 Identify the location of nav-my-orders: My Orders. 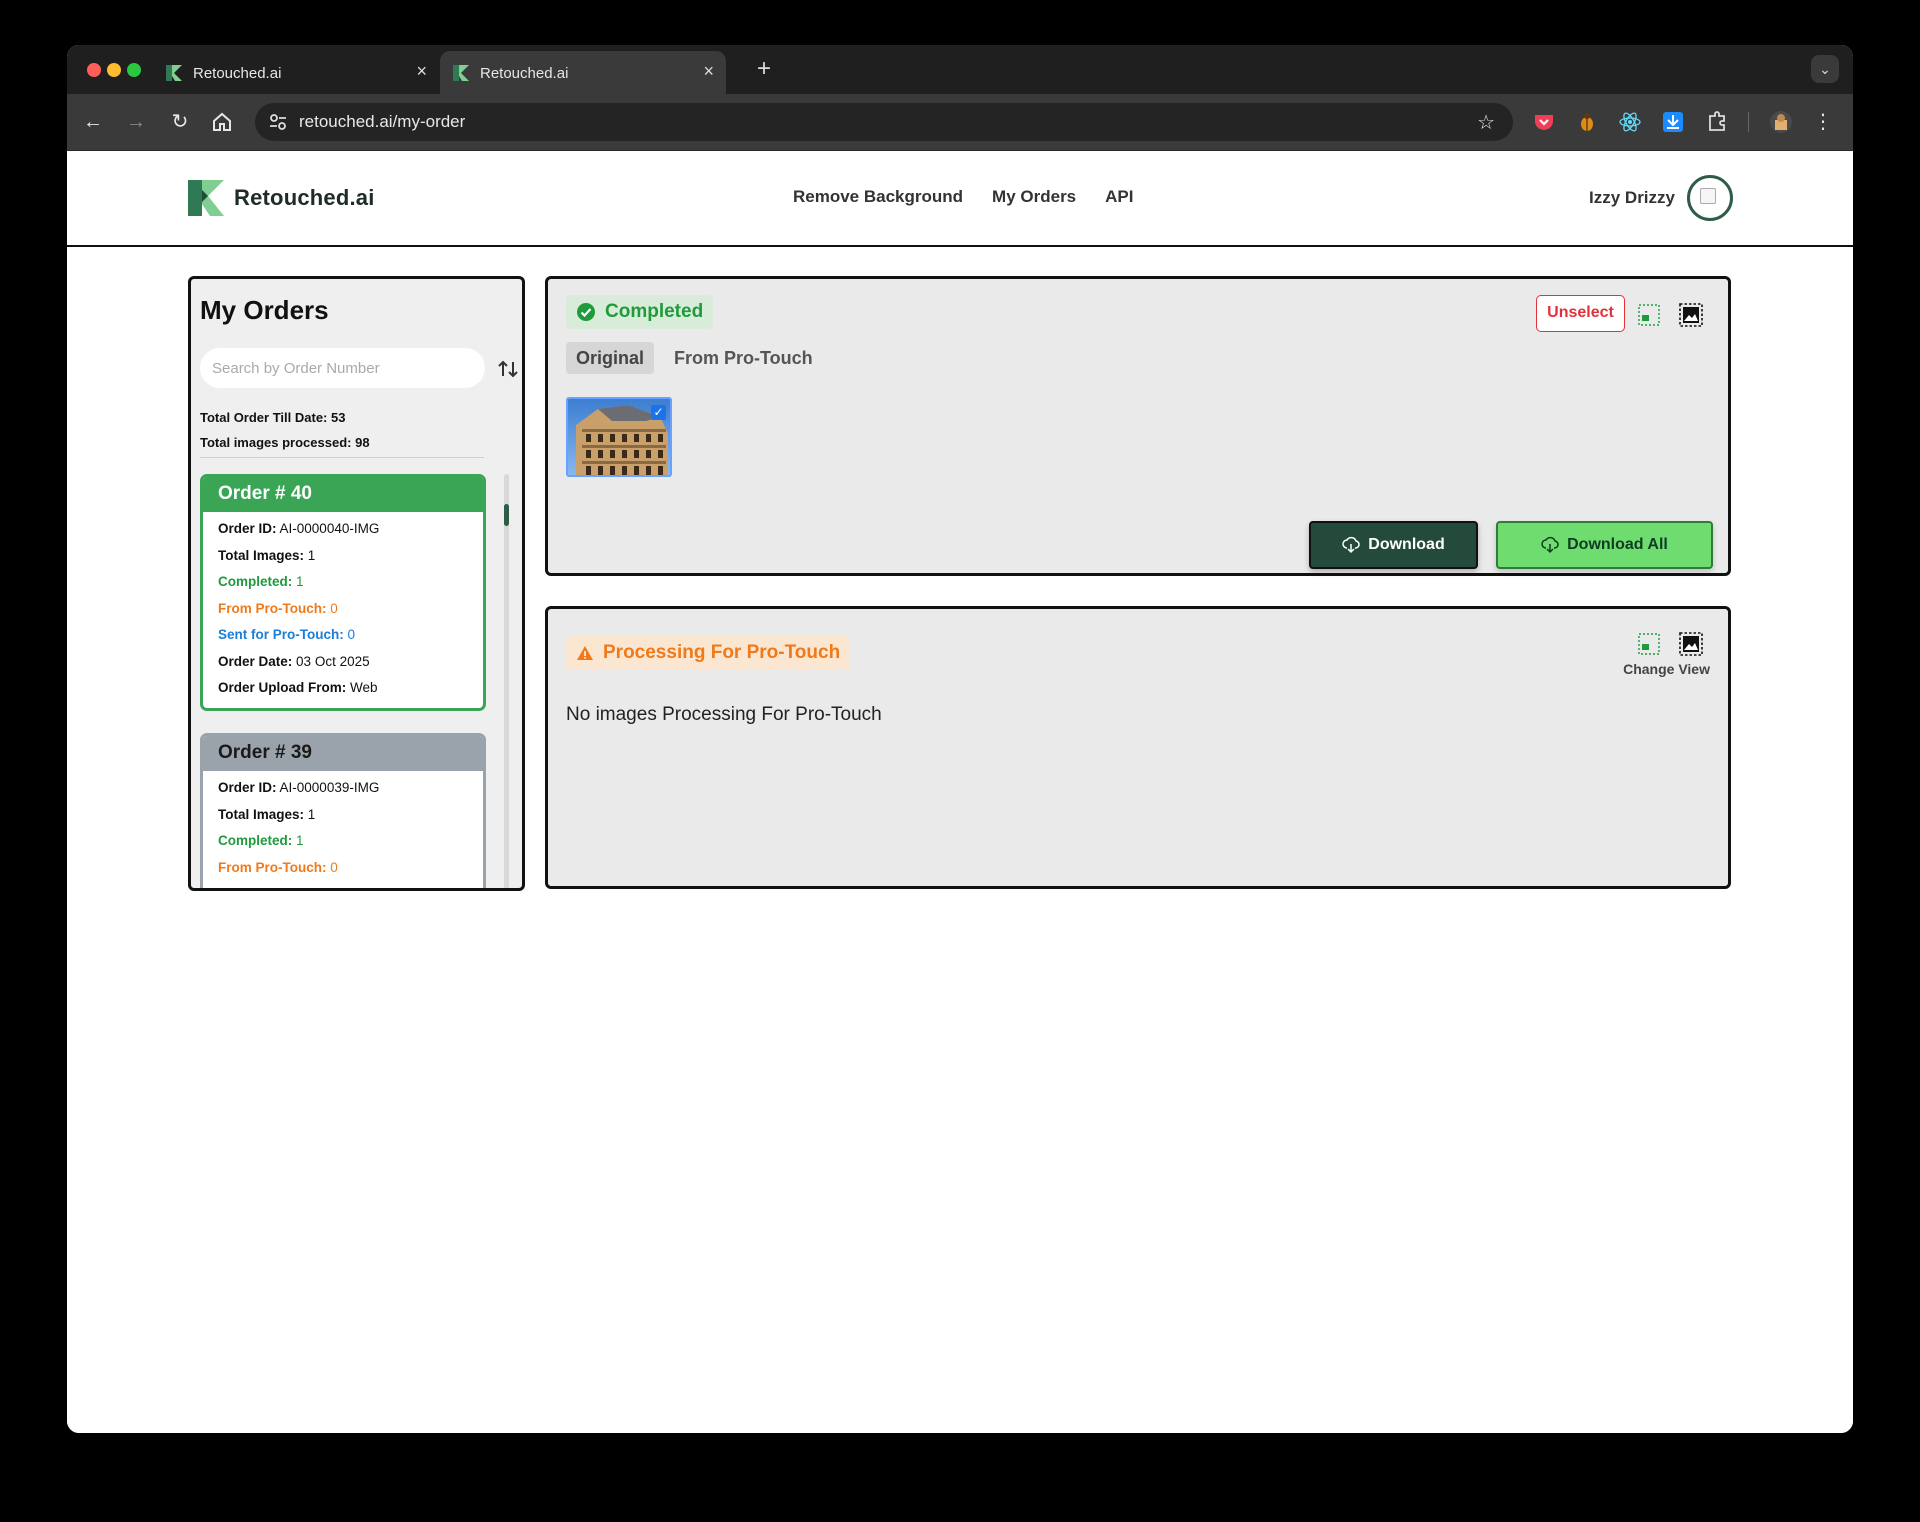
(1034, 197).